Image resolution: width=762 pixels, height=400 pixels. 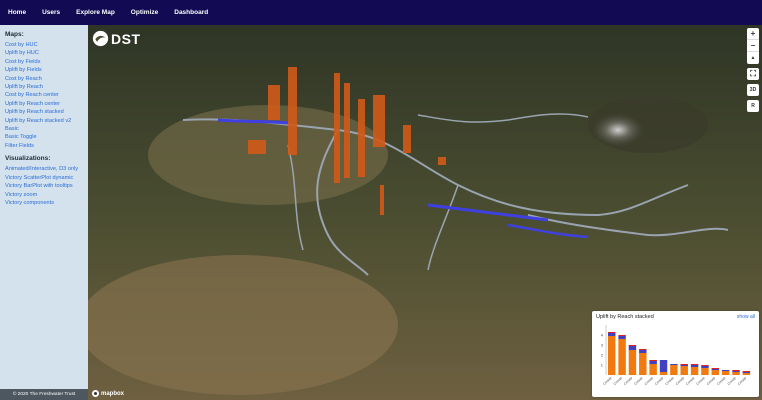 I want to click on lower-terrain, so click(x=243, y=325).